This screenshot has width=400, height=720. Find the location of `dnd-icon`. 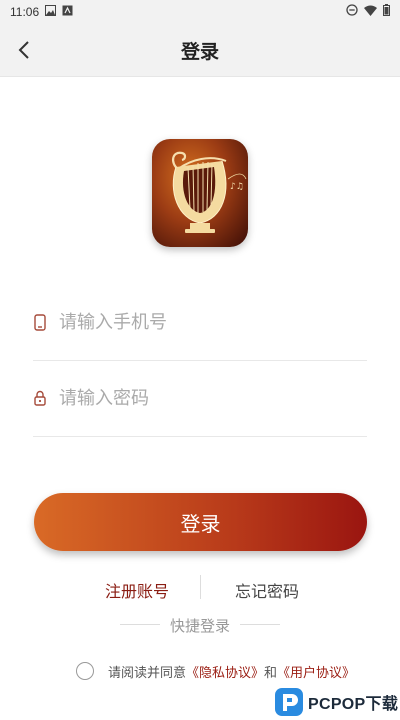

dnd-icon is located at coordinates (352, 11).